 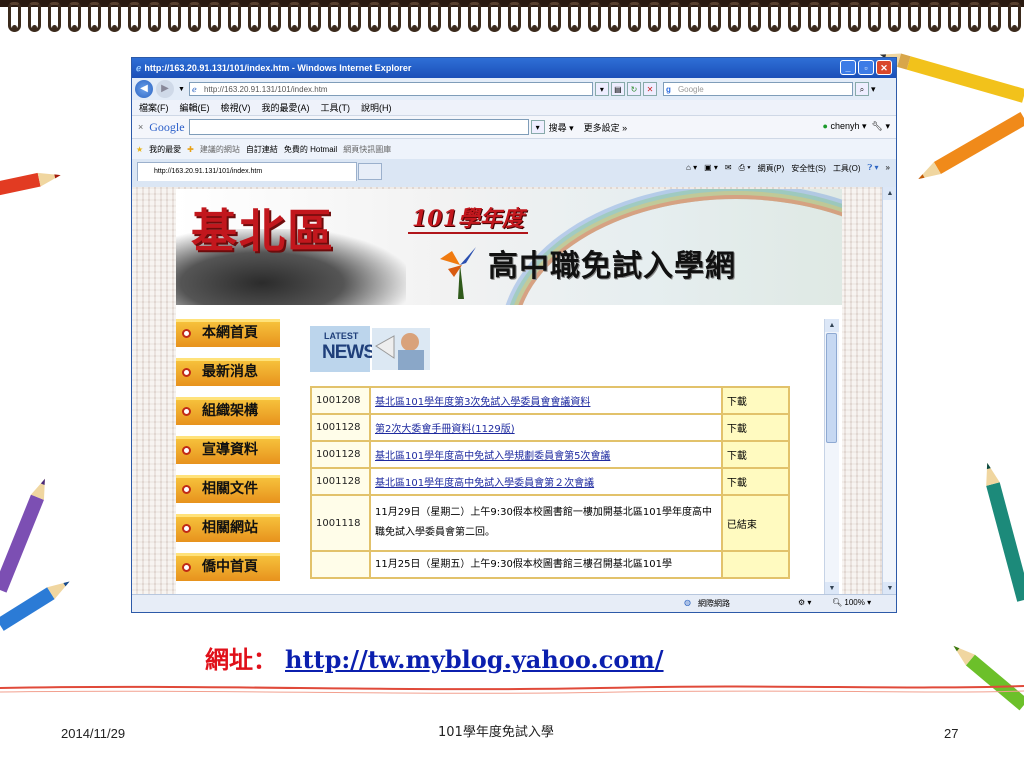 I want to click on google-search-input, so click(x=358, y=127).